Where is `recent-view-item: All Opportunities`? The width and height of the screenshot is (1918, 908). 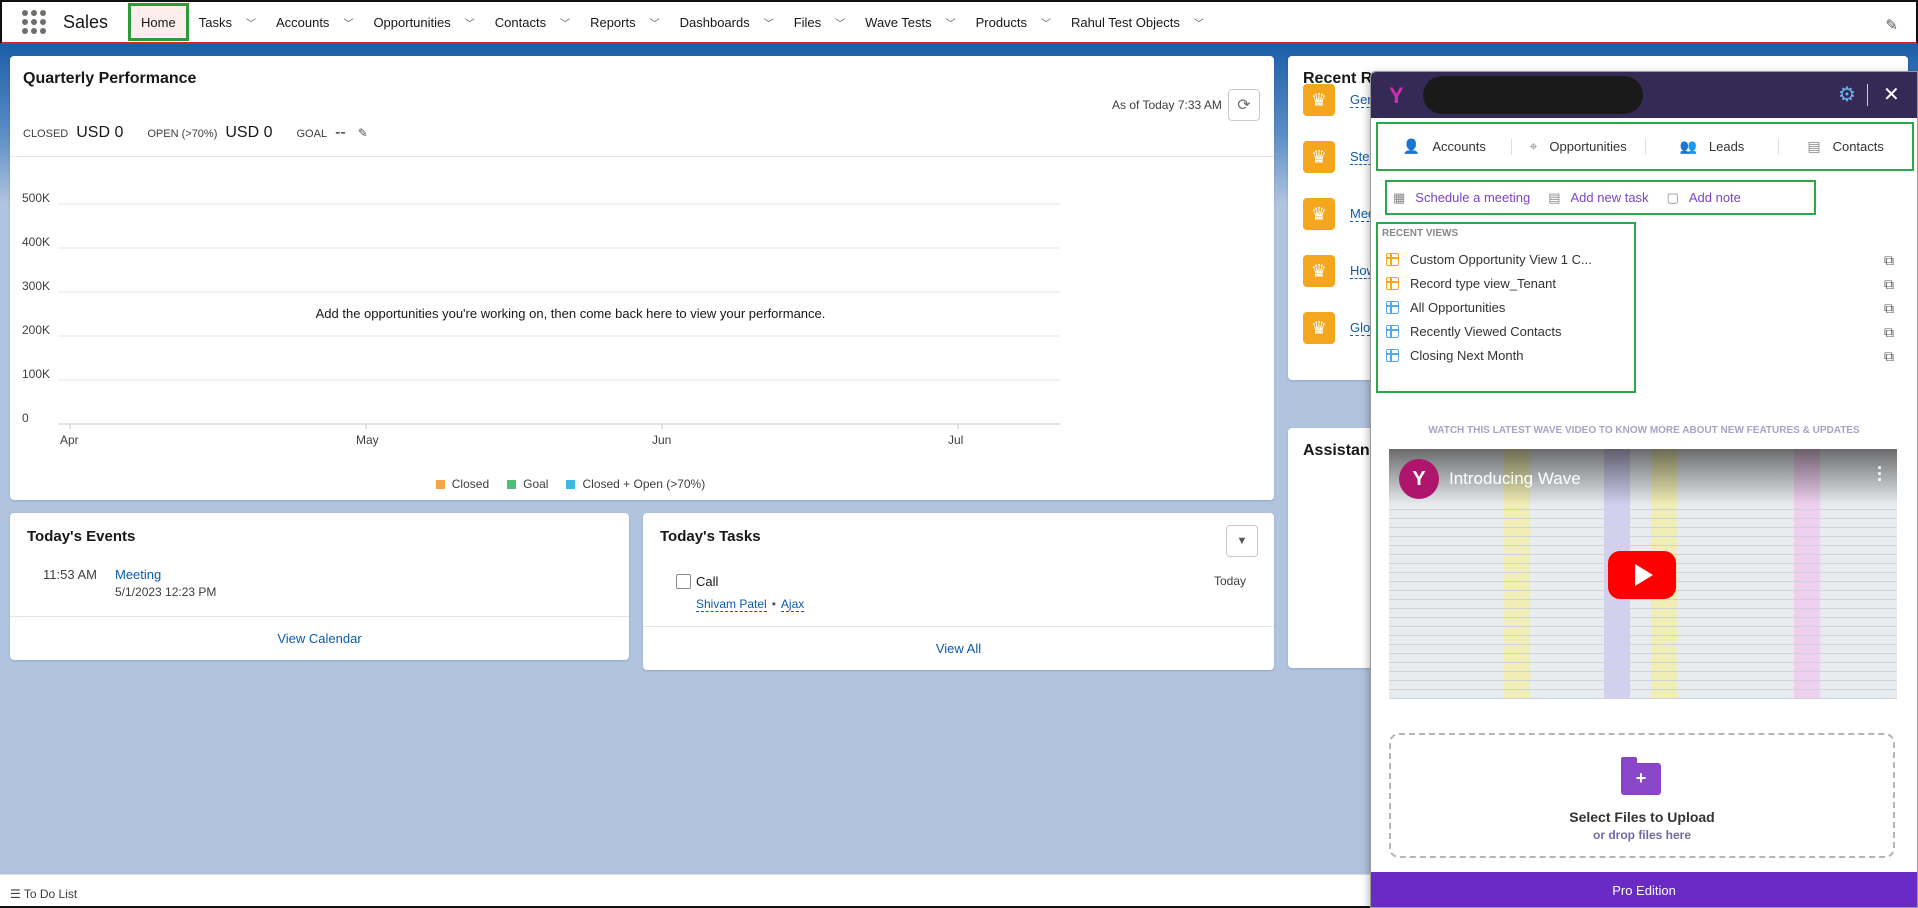
recent-view-item: All Opportunities is located at coordinates (1445, 307).